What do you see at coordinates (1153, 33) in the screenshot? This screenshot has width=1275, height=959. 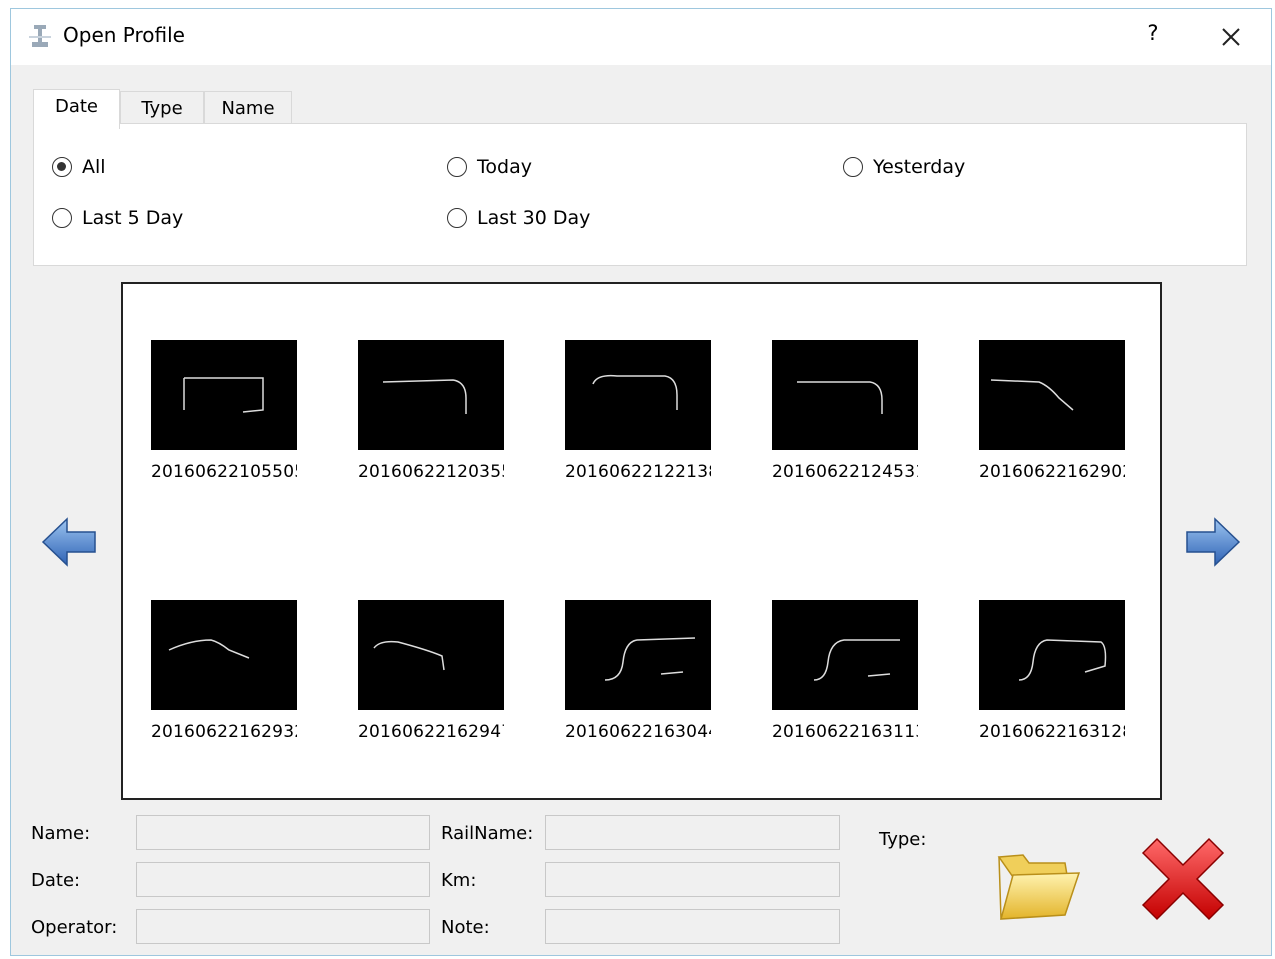 I see `help-button: ?` at bounding box center [1153, 33].